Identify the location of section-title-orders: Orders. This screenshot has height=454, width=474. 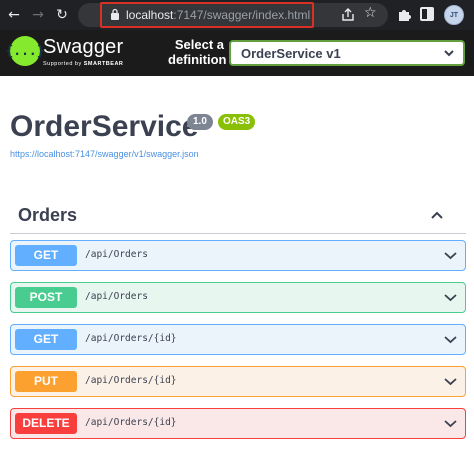
(47, 215).